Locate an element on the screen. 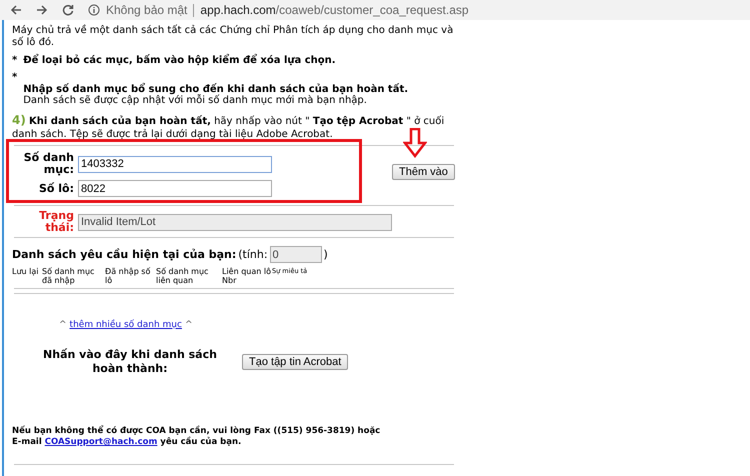 This screenshot has width=750, height=476. column-header: Số danh mục đã nhập is located at coordinates (69, 276).